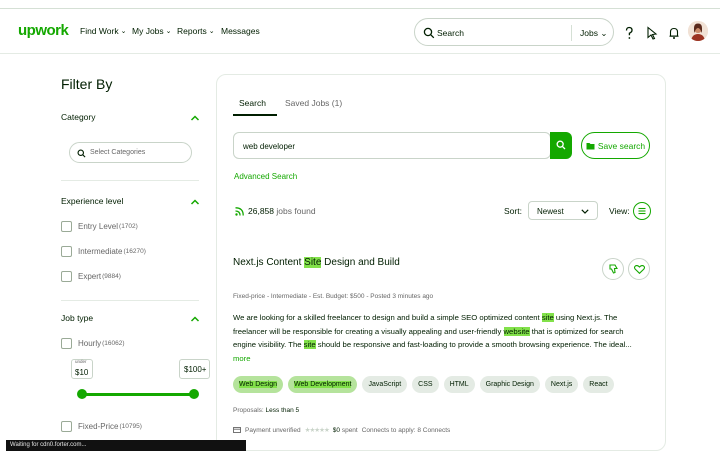  What do you see at coordinates (87, 84) in the screenshot?
I see `filter-by-title: Filter By` at bounding box center [87, 84].